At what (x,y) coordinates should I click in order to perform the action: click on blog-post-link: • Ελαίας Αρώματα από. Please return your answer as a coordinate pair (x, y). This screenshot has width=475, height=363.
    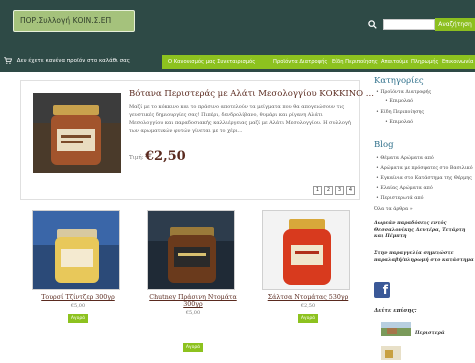
    Looking at the image, I should click on (404, 188).